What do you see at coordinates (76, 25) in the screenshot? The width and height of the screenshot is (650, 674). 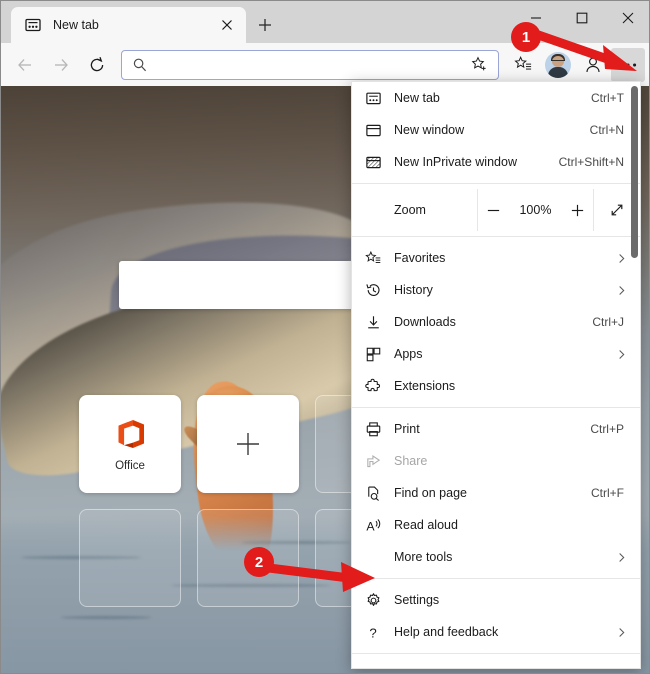 I see `tab-title: New tab` at bounding box center [76, 25].